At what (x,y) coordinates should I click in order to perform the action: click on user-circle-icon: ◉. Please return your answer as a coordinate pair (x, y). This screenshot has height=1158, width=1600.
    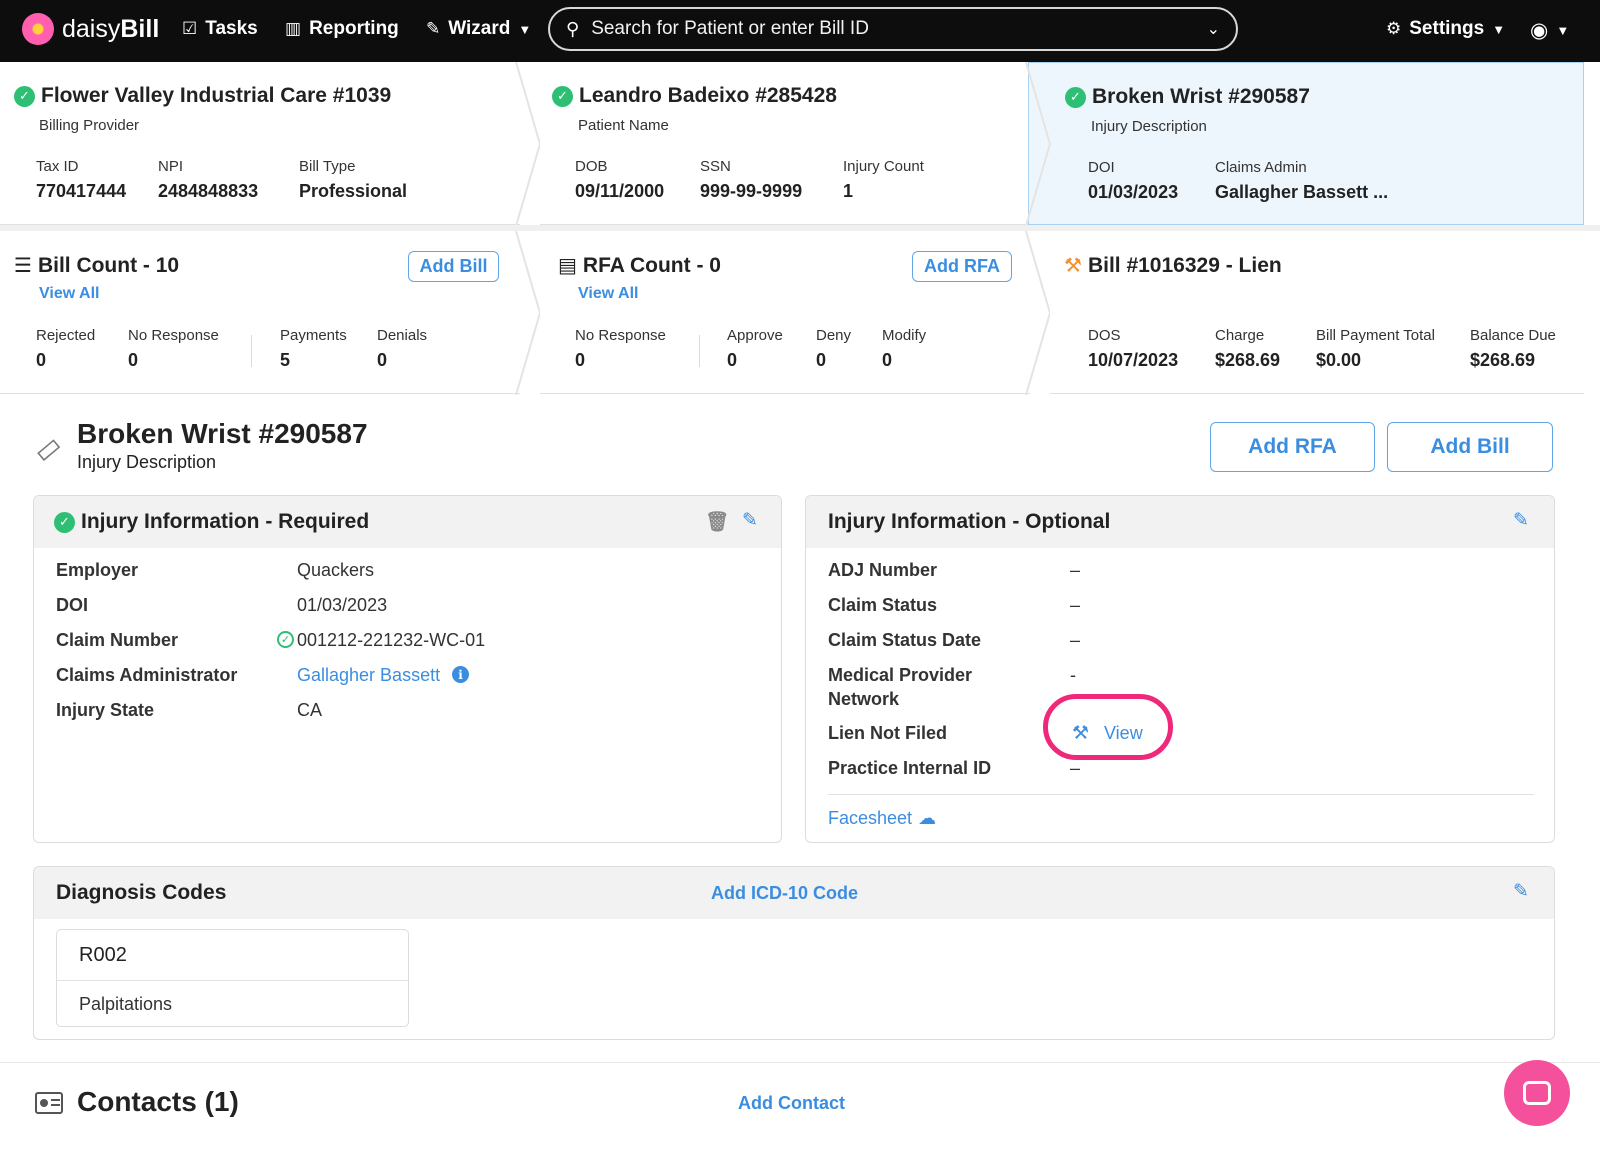
    Looking at the image, I should click on (1539, 30).